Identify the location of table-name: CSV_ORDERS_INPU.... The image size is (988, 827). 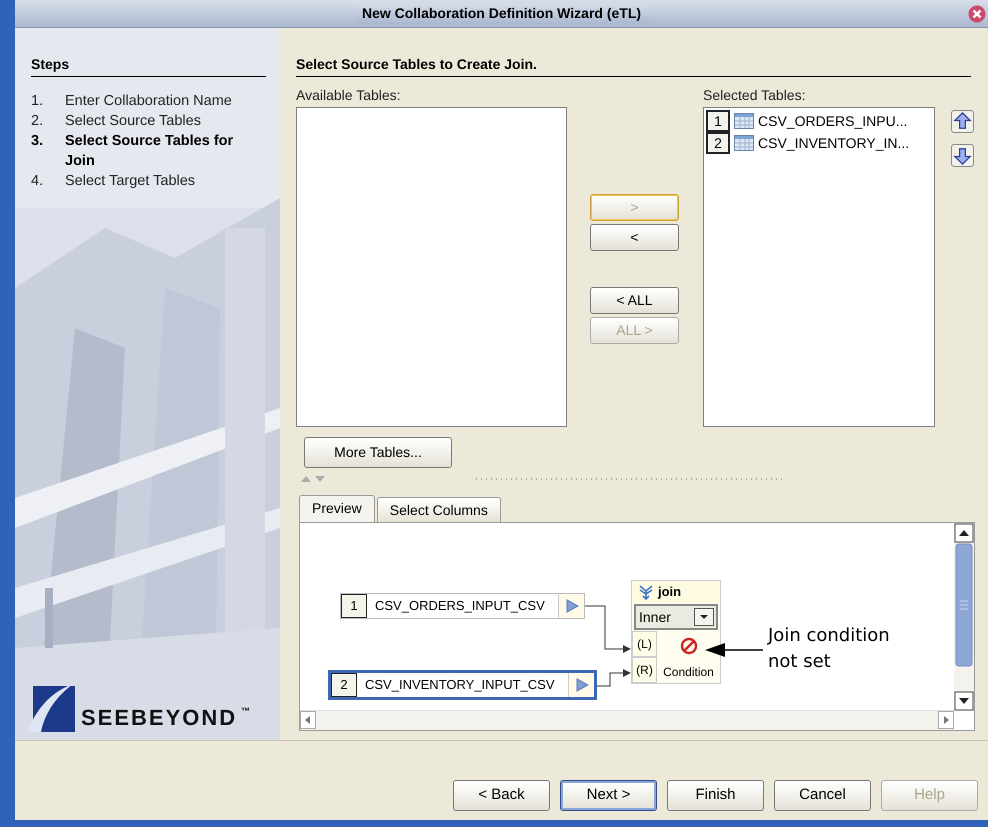
(833, 121).